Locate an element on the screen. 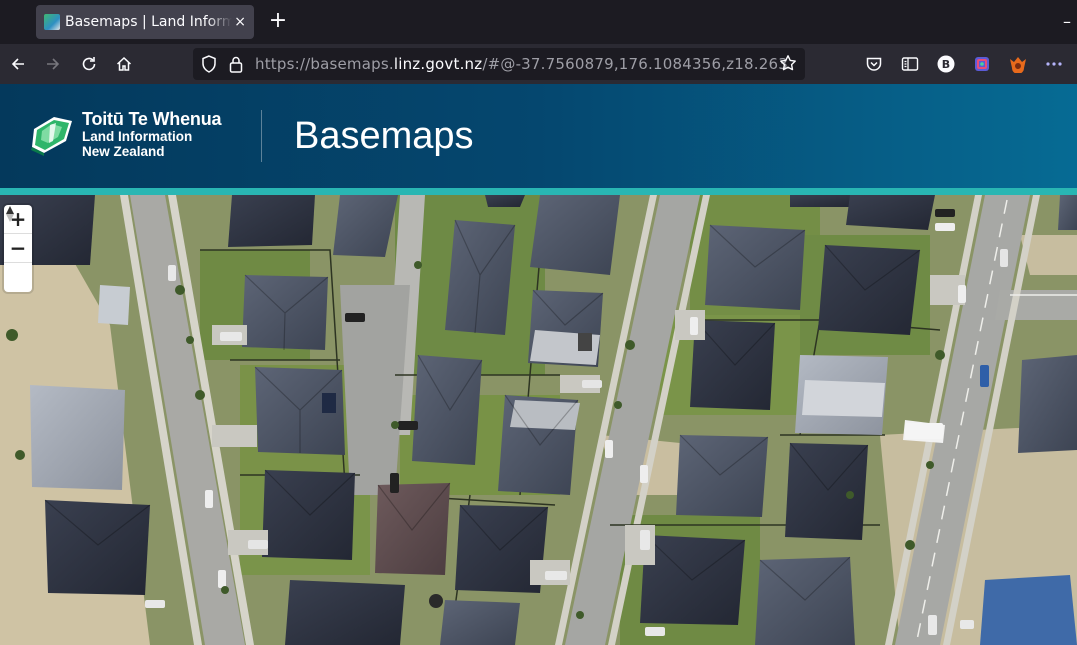 Image resolution: width=1077 pixels, height=645 pixels. compass-reset-button is located at coordinates (18, 249).